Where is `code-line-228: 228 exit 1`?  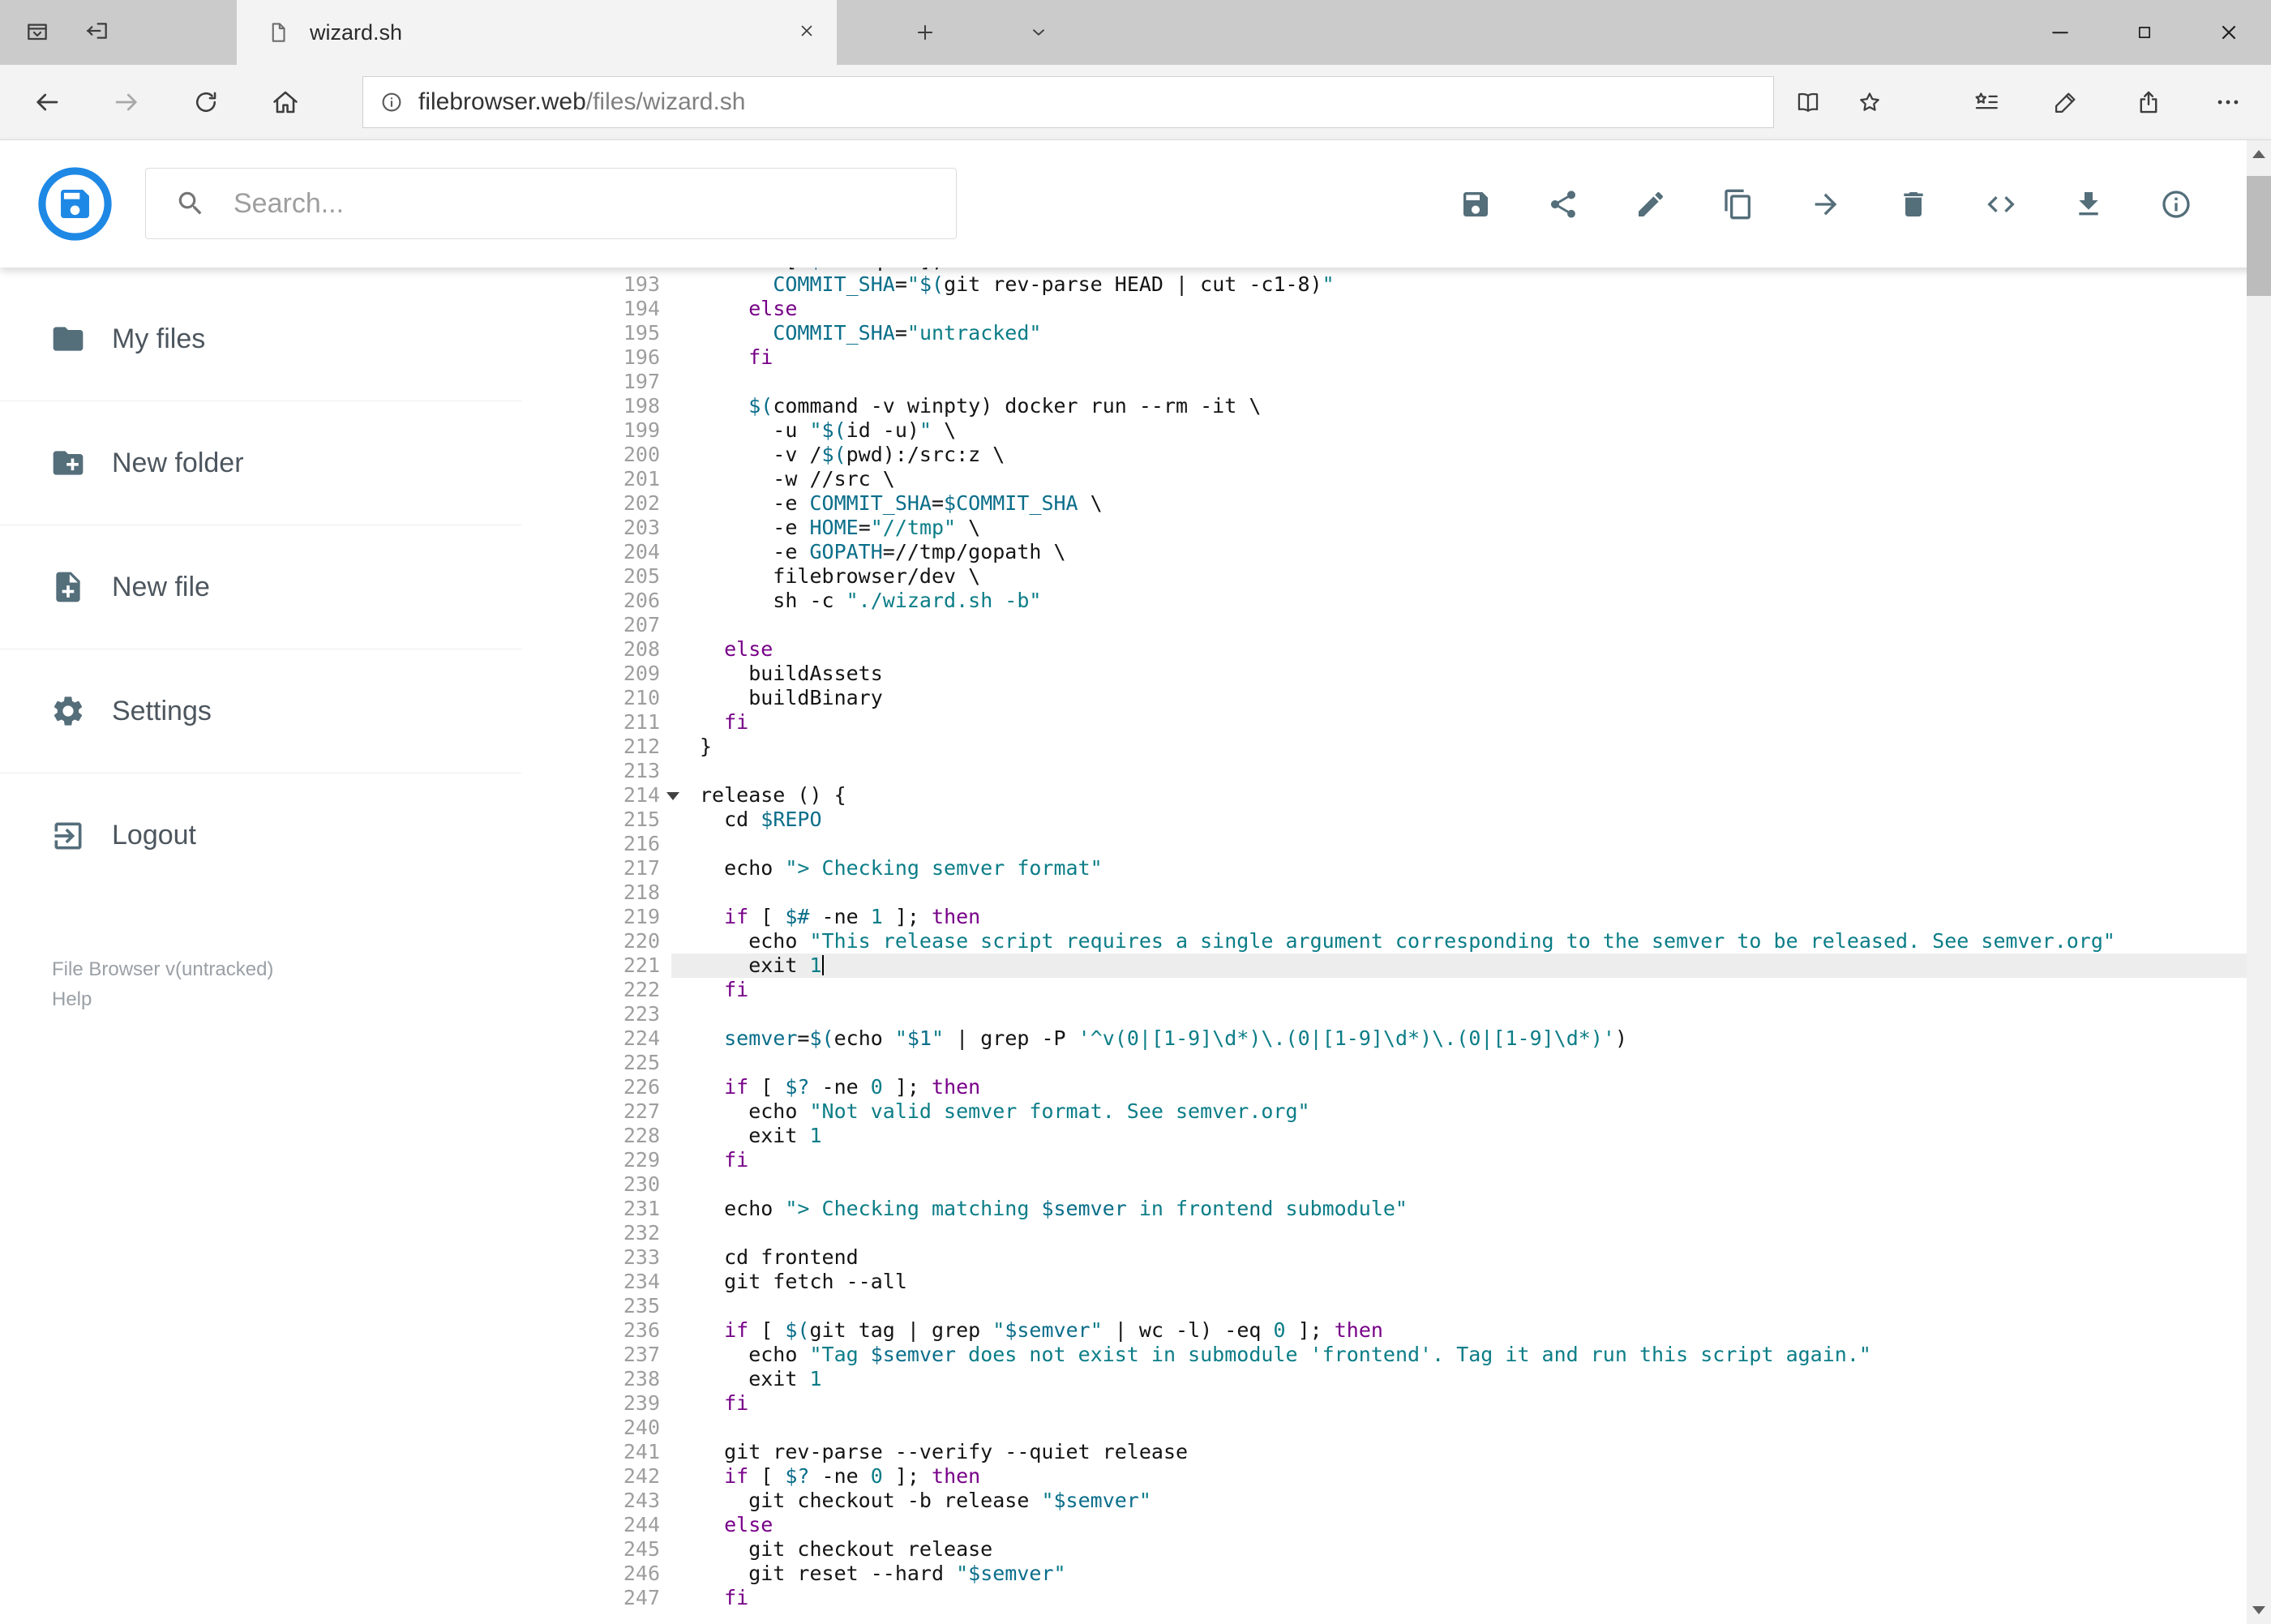 code-line-228: 228 exit 1 is located at coordinates (1396, 1136).